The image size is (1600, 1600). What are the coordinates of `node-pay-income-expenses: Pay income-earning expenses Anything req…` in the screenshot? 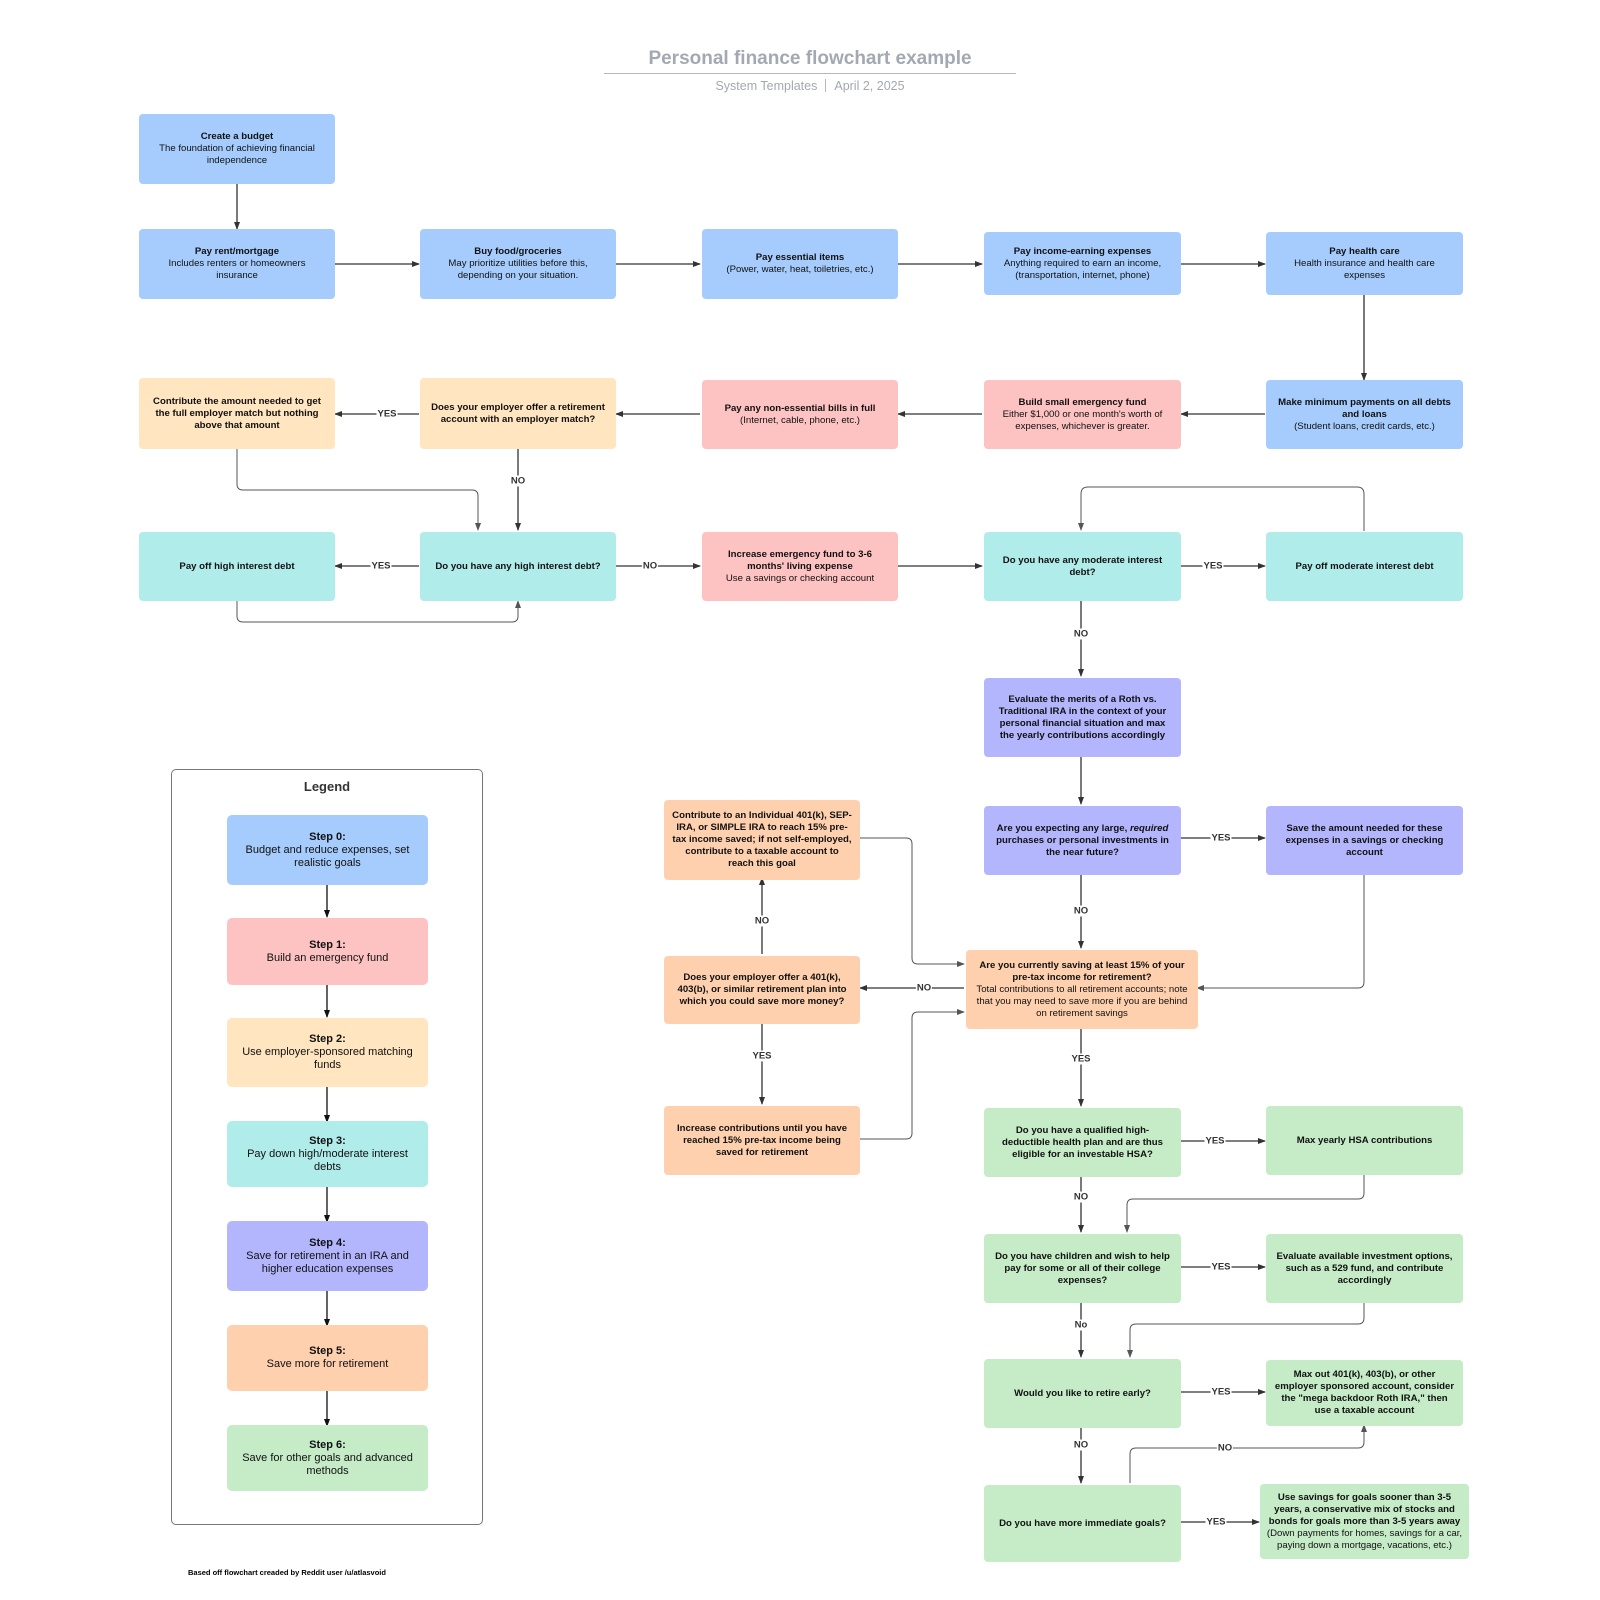 It's located at (1082, 263).